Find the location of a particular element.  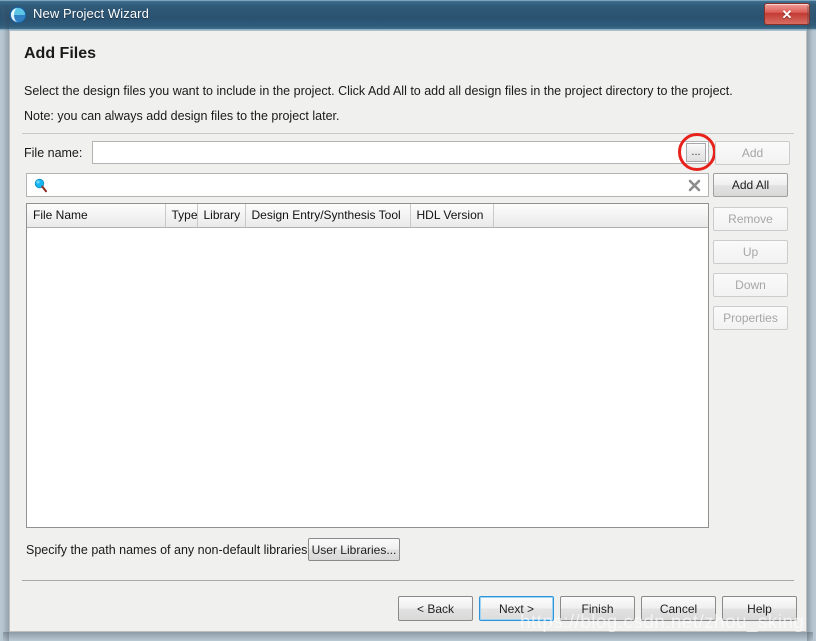

magnifier-icon is located at coordinates (41, 186).